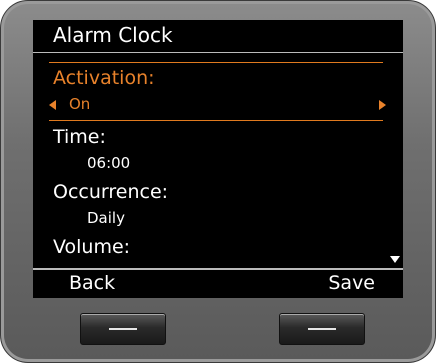 The width and height of the screenshot is (436, 363). I want to click on activation-label: Activation:, so click(104, 78).